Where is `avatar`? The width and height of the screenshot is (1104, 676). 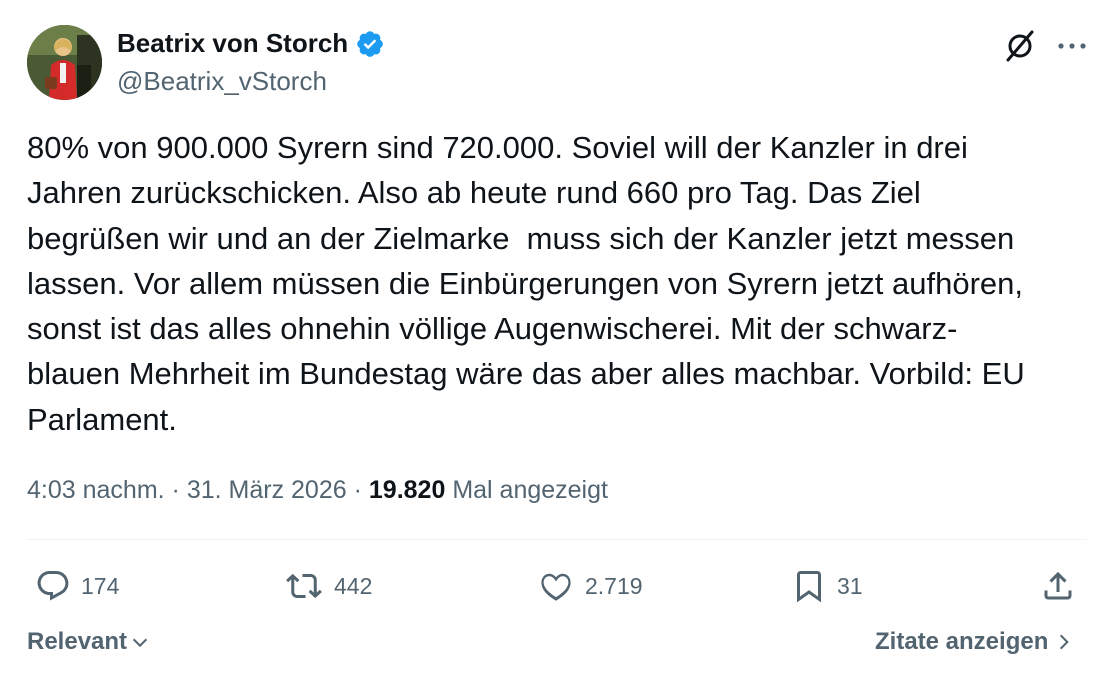 avatar is located at coordinates (64, 62).